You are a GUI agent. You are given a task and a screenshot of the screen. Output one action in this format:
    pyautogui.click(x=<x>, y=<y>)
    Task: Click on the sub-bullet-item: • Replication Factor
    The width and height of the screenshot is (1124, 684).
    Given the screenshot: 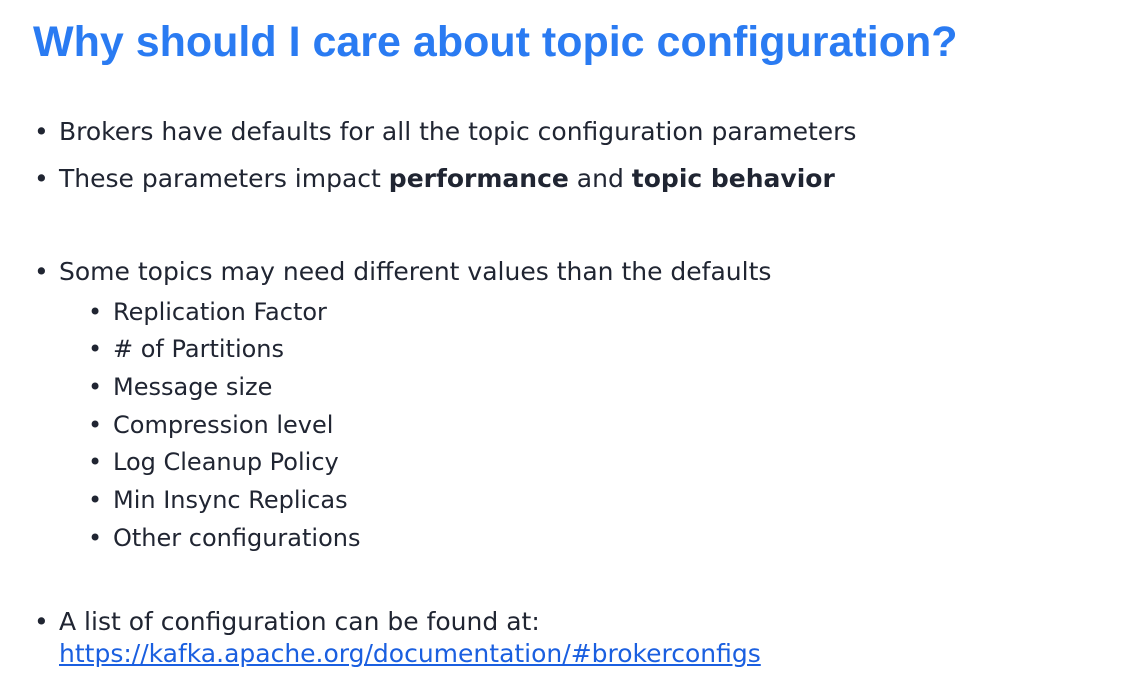 What is the action you would take?
    pyautogui.click(x=207, y=312)
    